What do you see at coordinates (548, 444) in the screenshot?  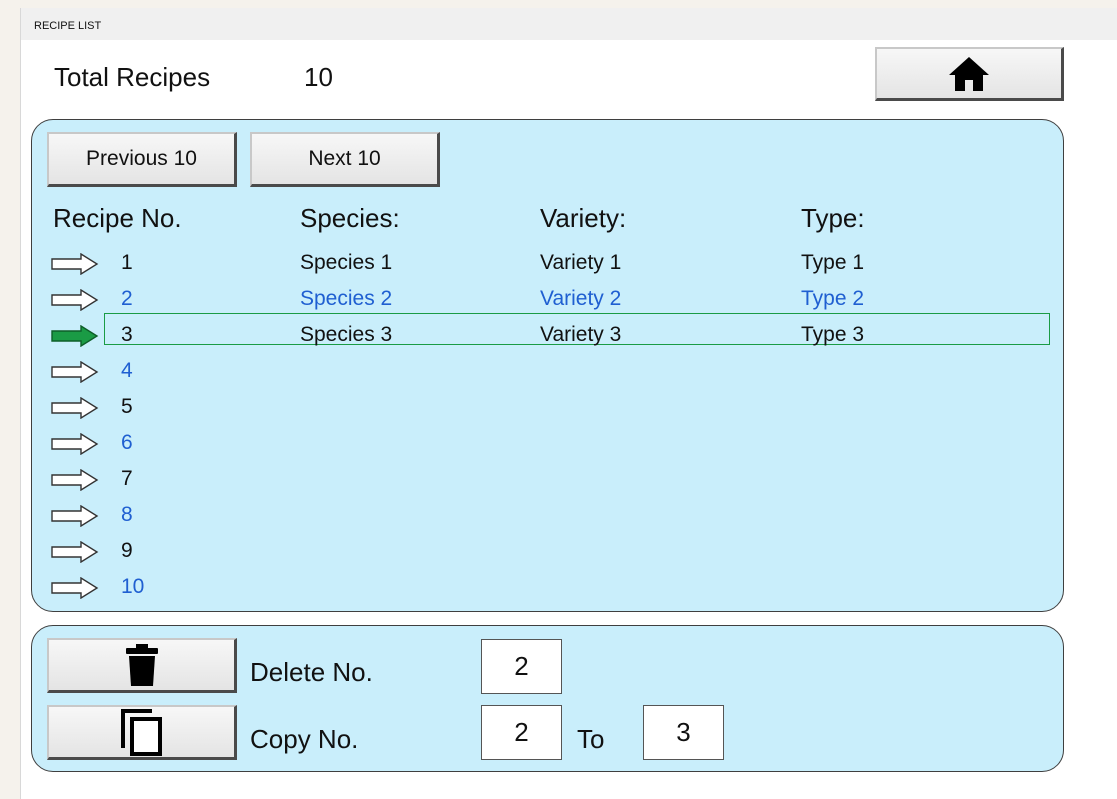 I see `table-row: 6` at bounding box center [548, 444].